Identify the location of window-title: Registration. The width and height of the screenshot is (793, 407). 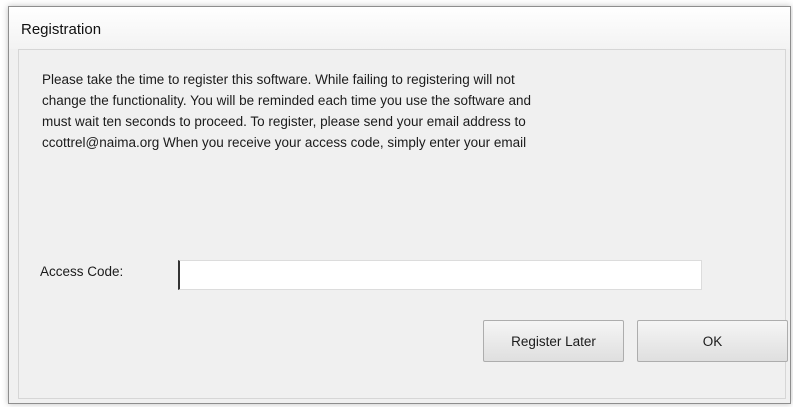
(61, 29).